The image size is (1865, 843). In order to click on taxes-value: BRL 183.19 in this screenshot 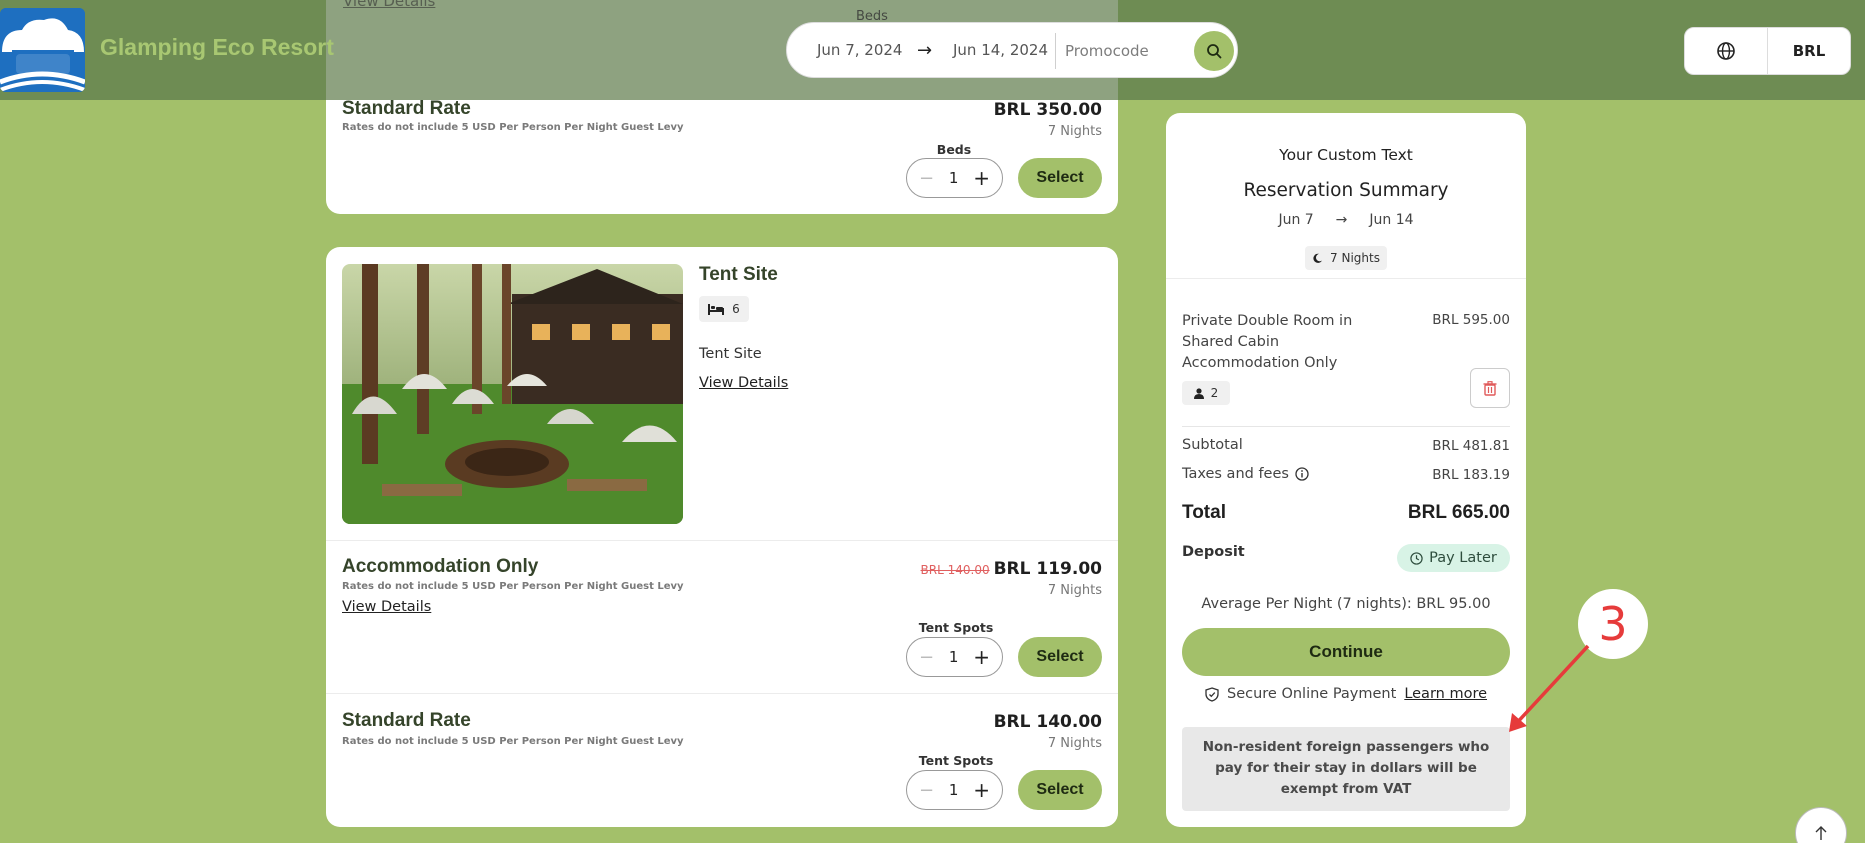, I will do `click(1471, 475)`.